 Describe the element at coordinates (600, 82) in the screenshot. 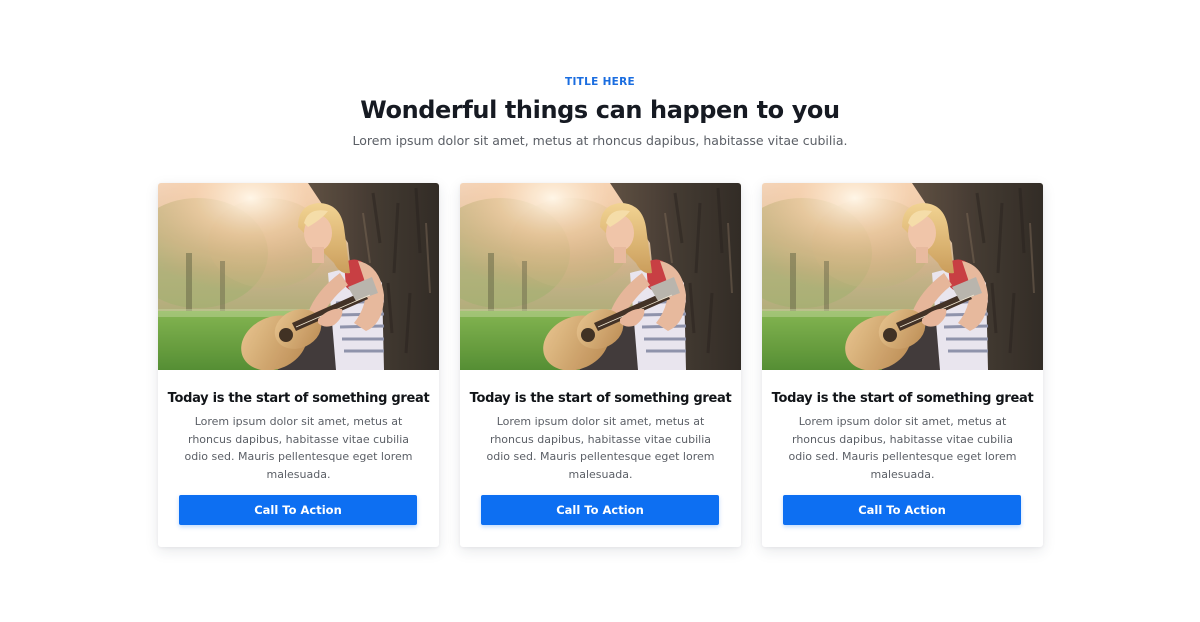

I see `eyebrow-label: TITLE HERE` at that location.